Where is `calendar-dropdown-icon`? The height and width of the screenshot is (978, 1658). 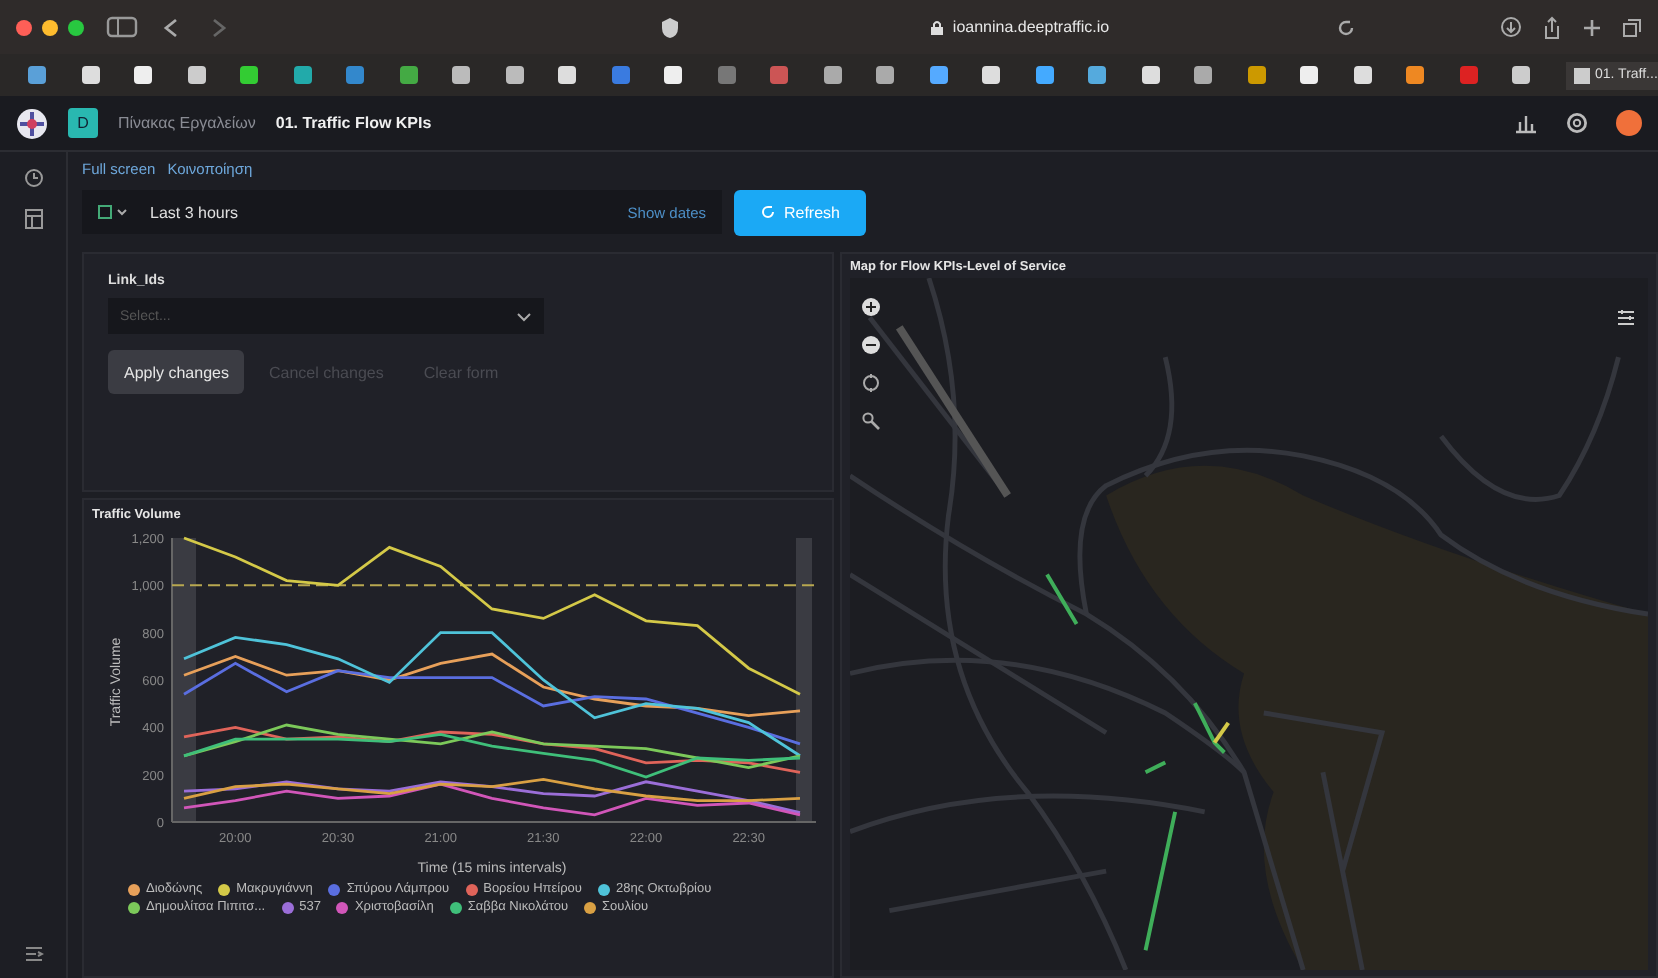
calendar-dropdown-icon is located at coordinates (114, 212).